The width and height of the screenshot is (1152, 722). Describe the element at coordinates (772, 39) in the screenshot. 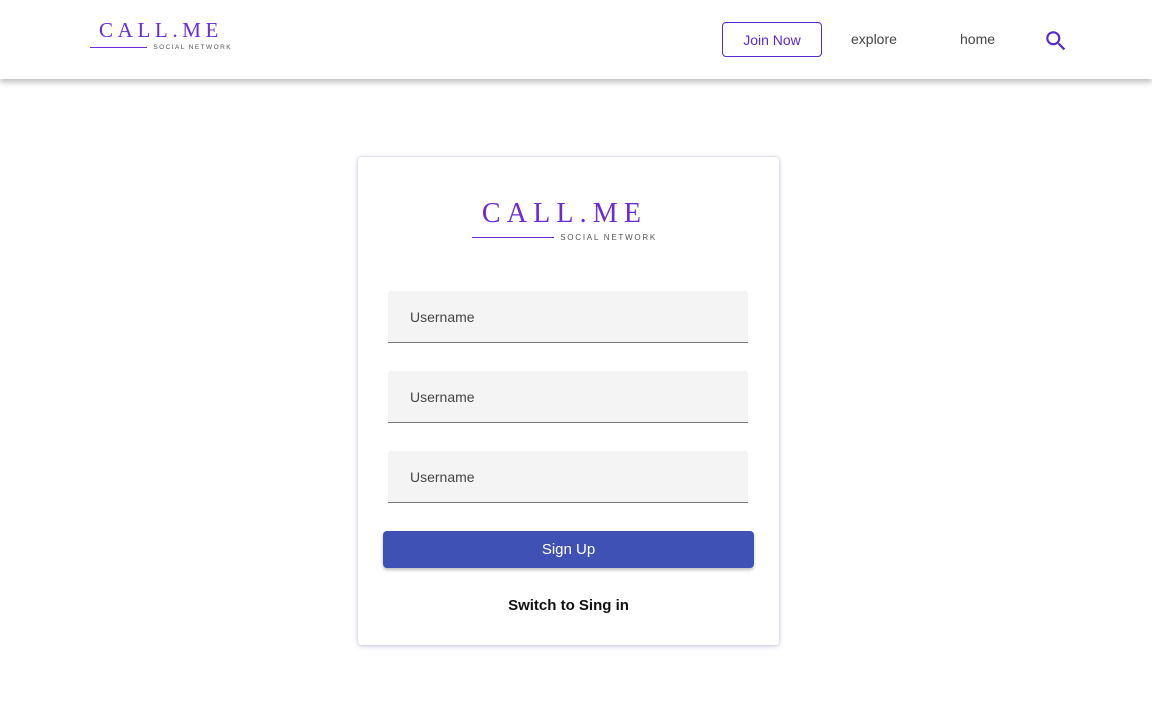

I see `join-now-button: Join Now` at that location.